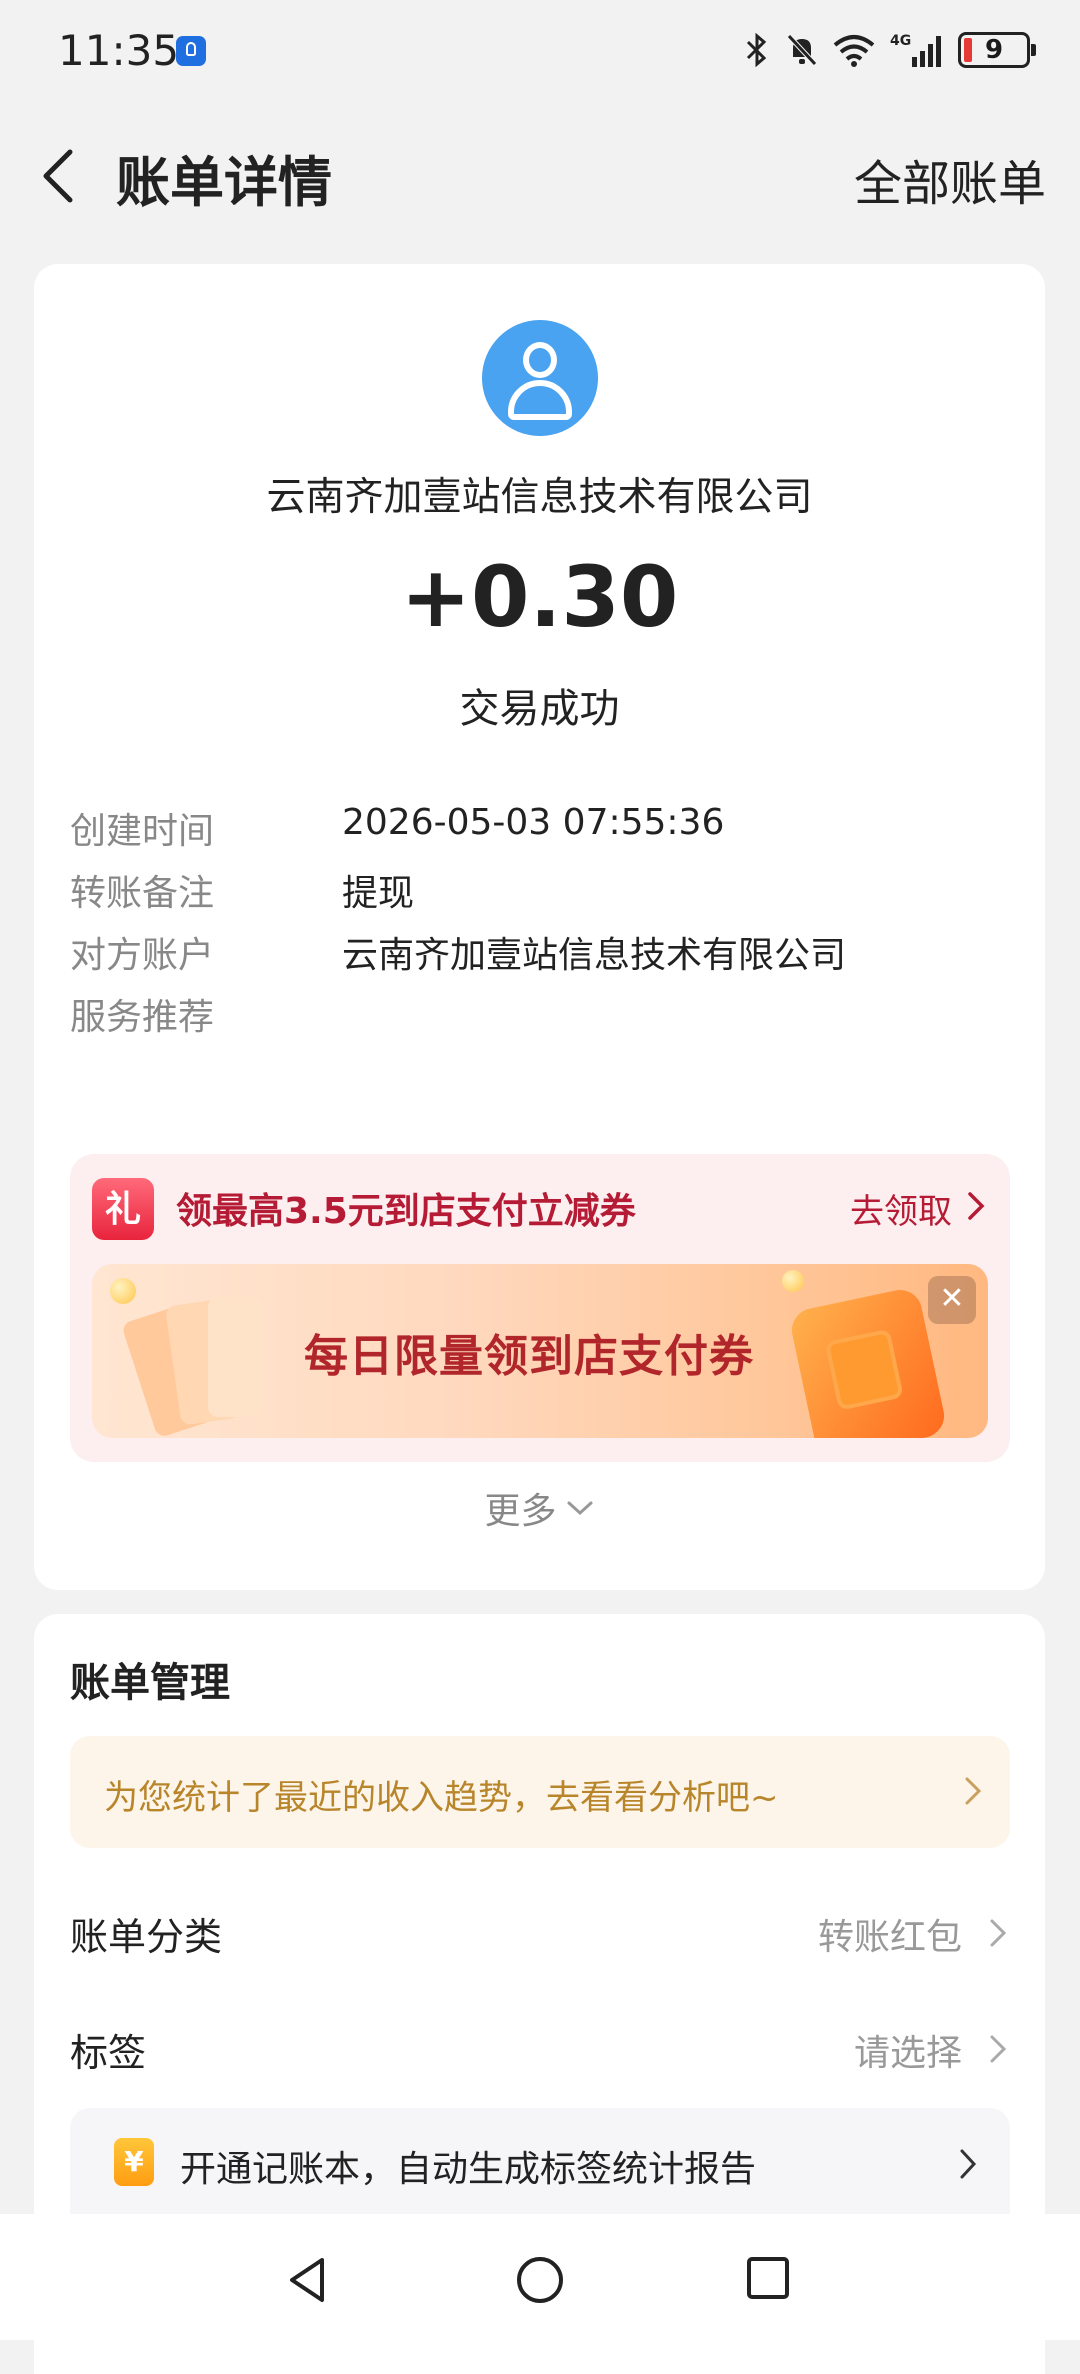  I want to click on row-label: 账单分类, so click(146, 1937).